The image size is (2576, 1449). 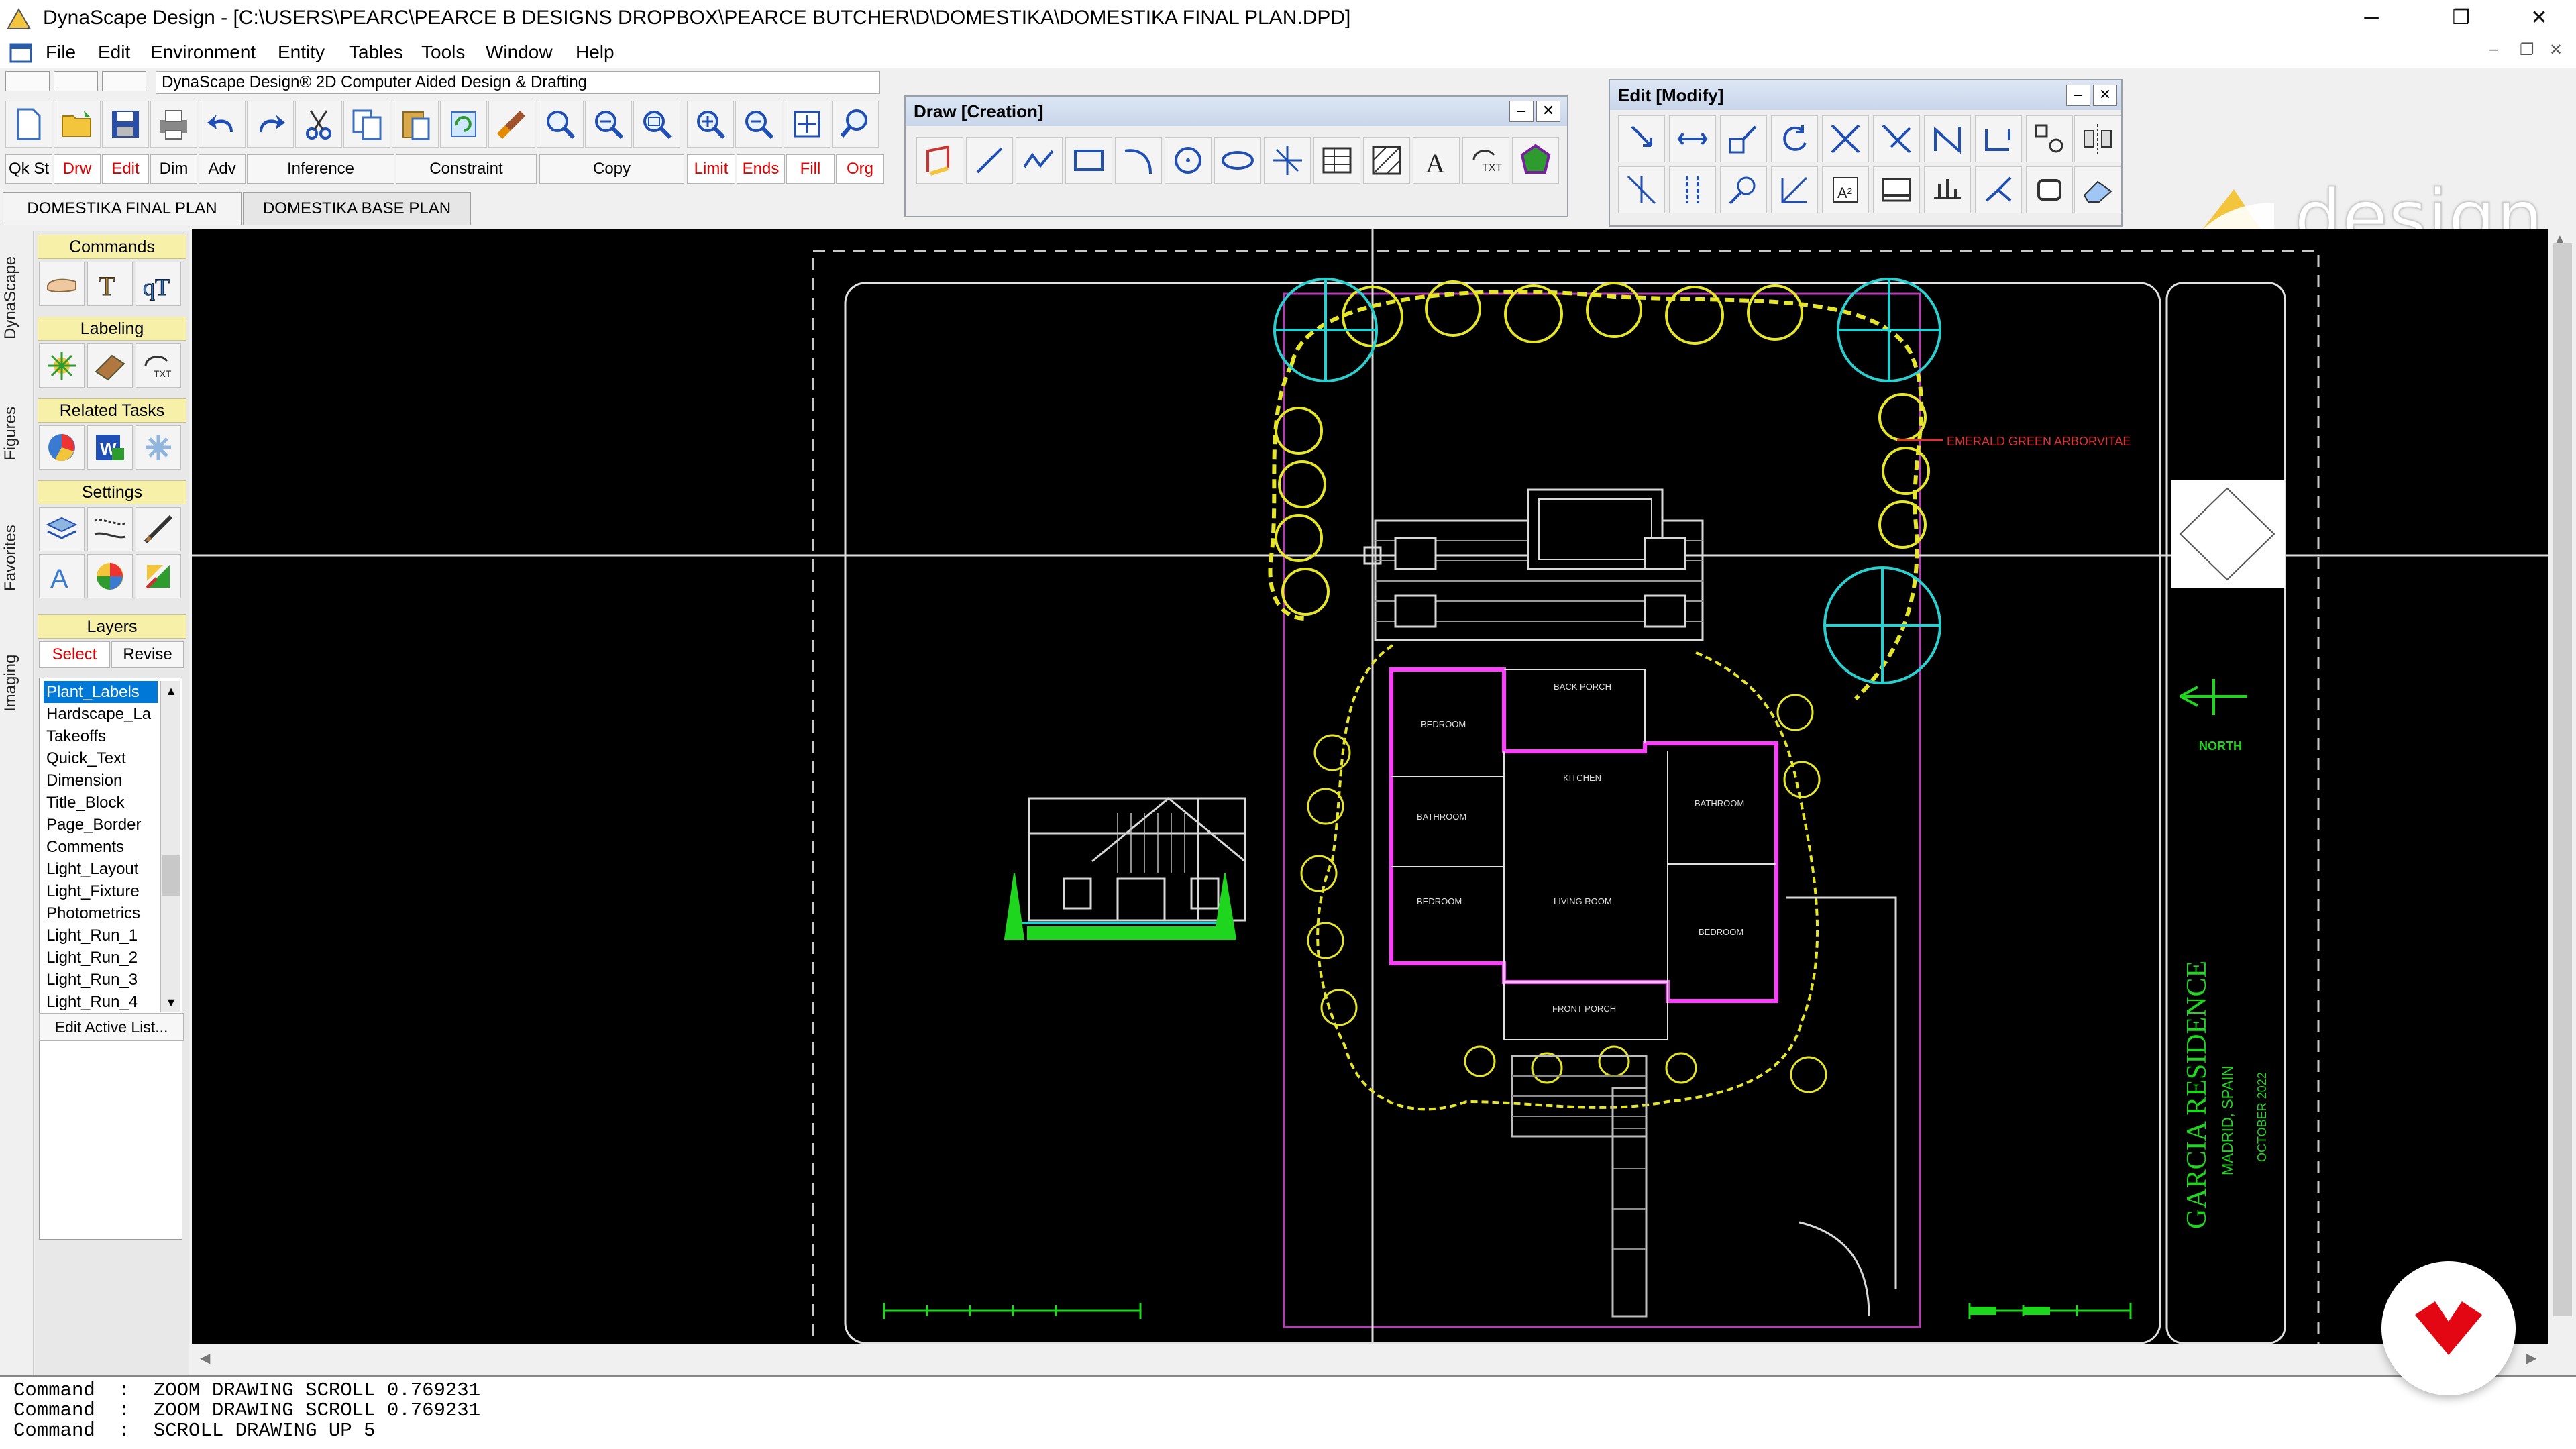 I want to click on array-icon, so click(x=2049, y=138).